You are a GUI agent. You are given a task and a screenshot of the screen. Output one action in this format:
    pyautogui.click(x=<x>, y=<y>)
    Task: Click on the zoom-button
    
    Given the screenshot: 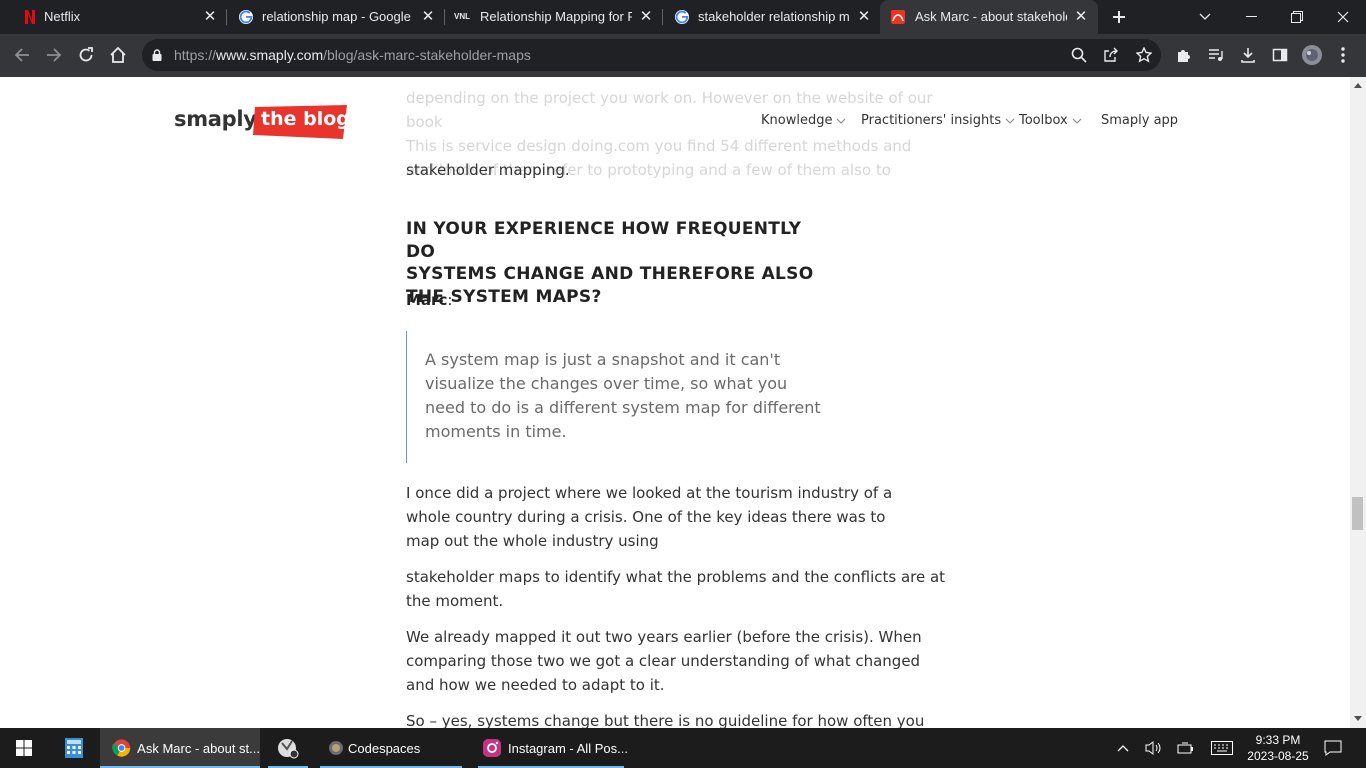 What is the action you would take?
    pyautogui.click(x=1079, y=55)
    